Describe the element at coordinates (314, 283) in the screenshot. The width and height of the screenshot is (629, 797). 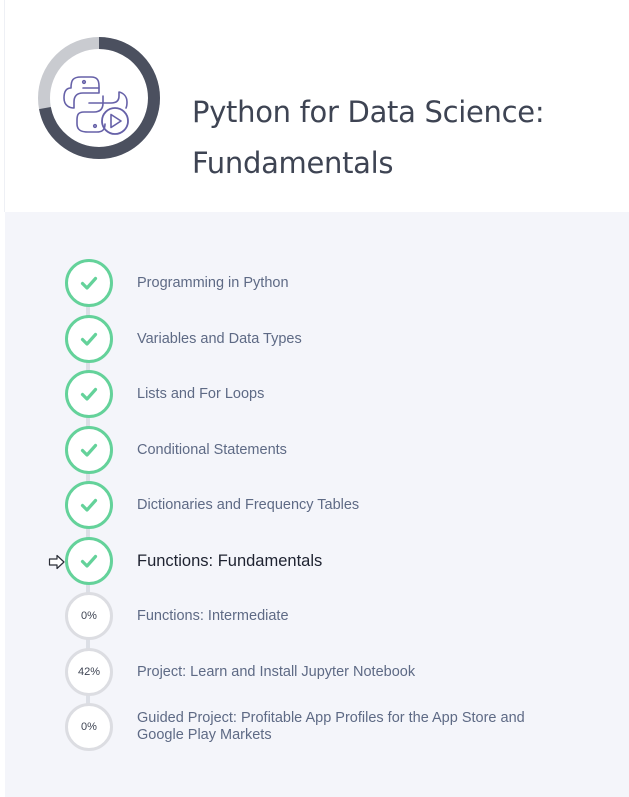
I see `step-item: Programming in Python` at that location.